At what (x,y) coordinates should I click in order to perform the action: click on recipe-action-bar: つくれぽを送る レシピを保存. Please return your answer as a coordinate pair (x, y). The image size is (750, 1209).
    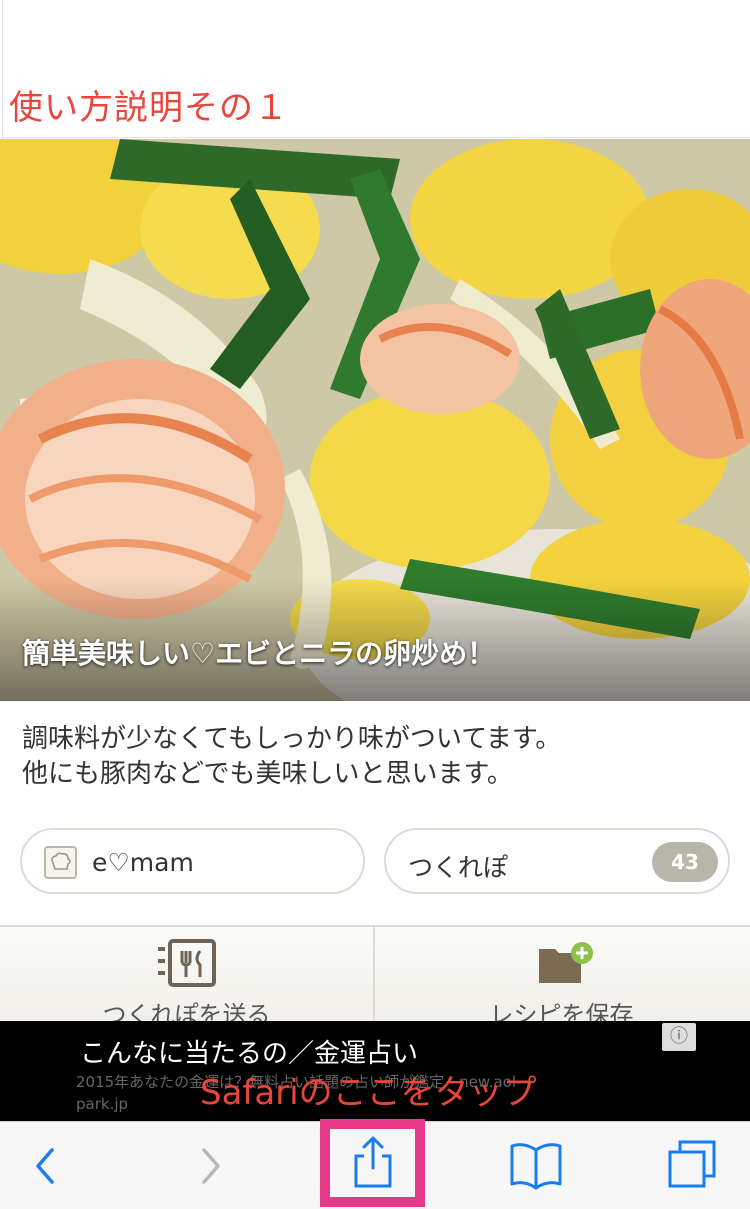
    Looking at the image, I should click on (375, 977).